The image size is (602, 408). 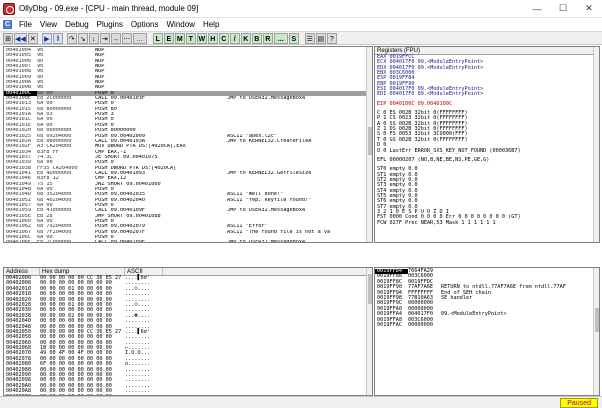 What do you see at coordinates (126, 38) in the screenshot?
I see `go-to-icon: ⋯` at bounding box center [126, 38].